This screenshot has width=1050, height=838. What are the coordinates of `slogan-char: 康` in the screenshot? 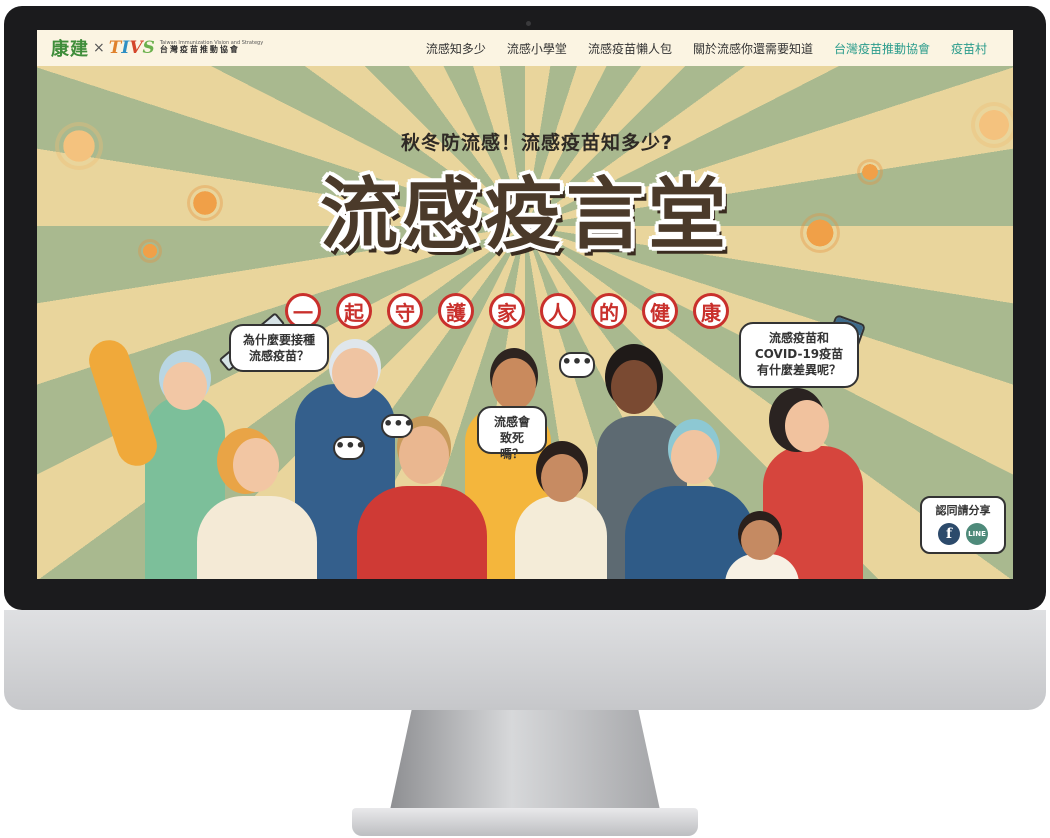 It's located at (711, 311).